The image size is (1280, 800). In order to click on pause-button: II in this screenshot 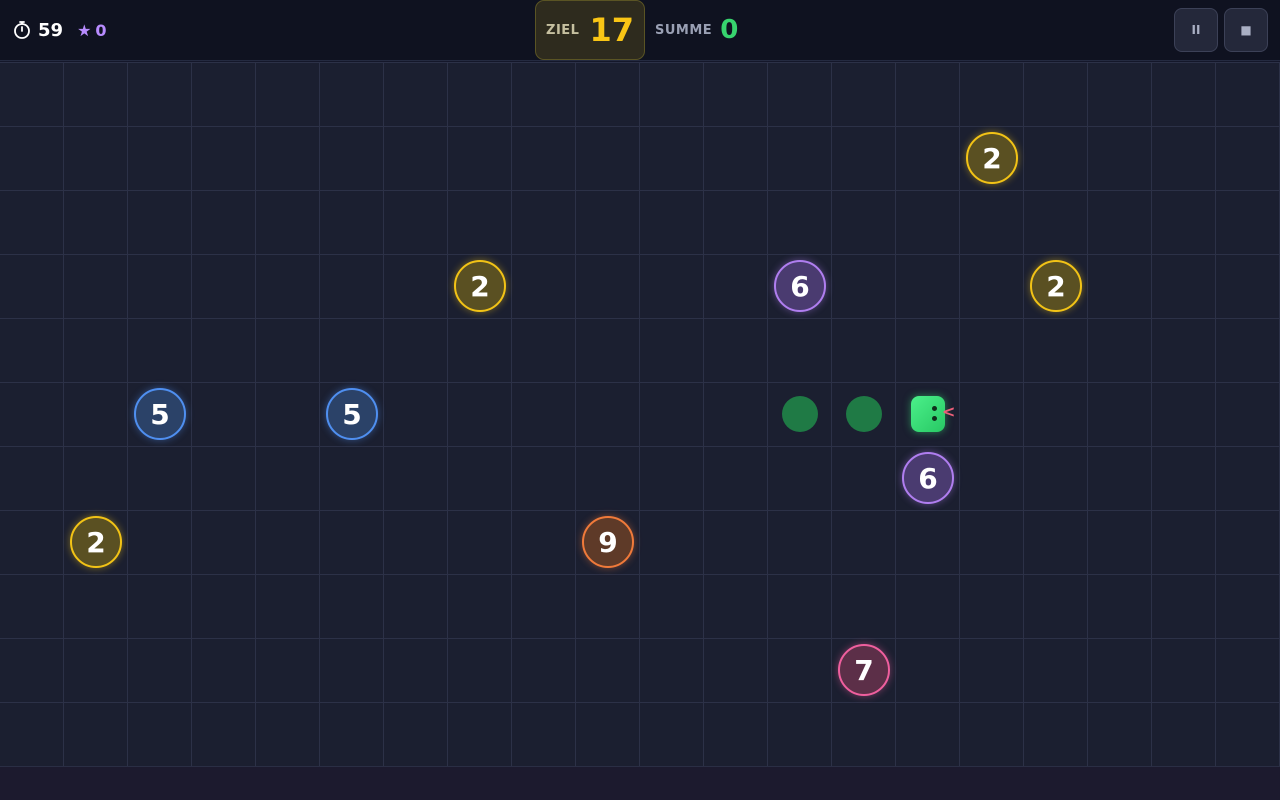, I will do `click(1196, 30)`.